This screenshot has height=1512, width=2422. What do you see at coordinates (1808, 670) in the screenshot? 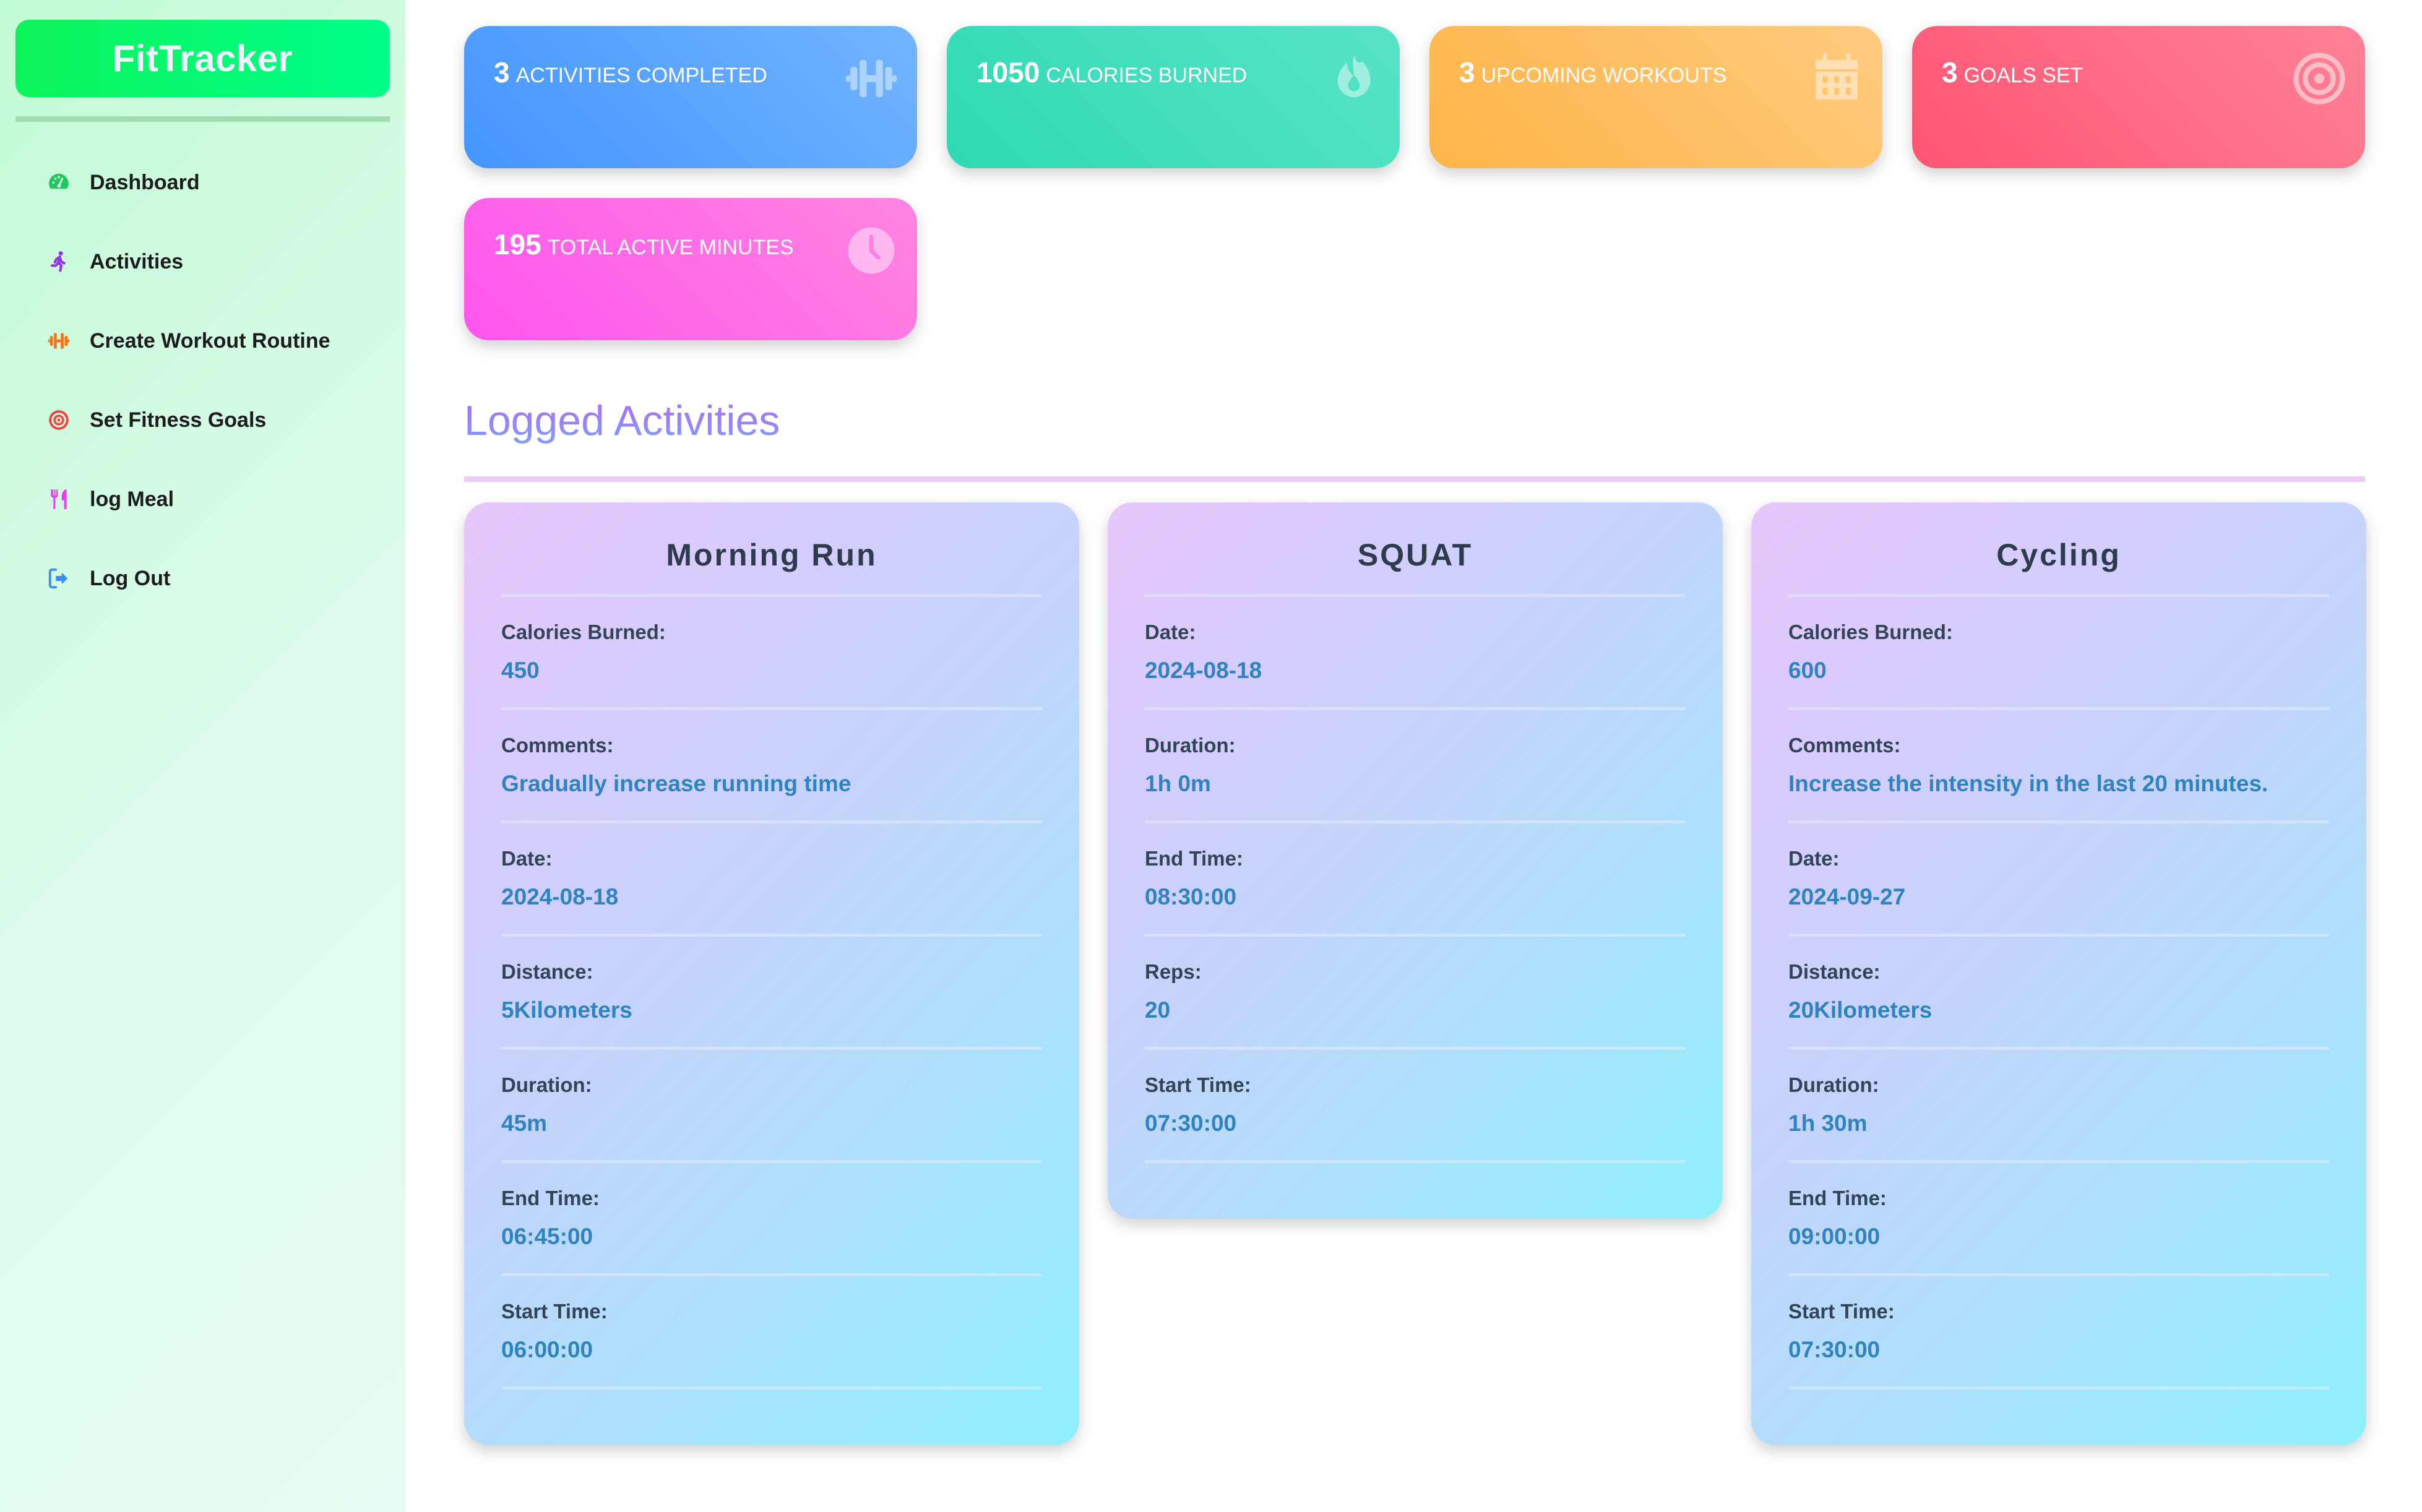
I see `field-value: 600` at bounding box center [1808, 670].